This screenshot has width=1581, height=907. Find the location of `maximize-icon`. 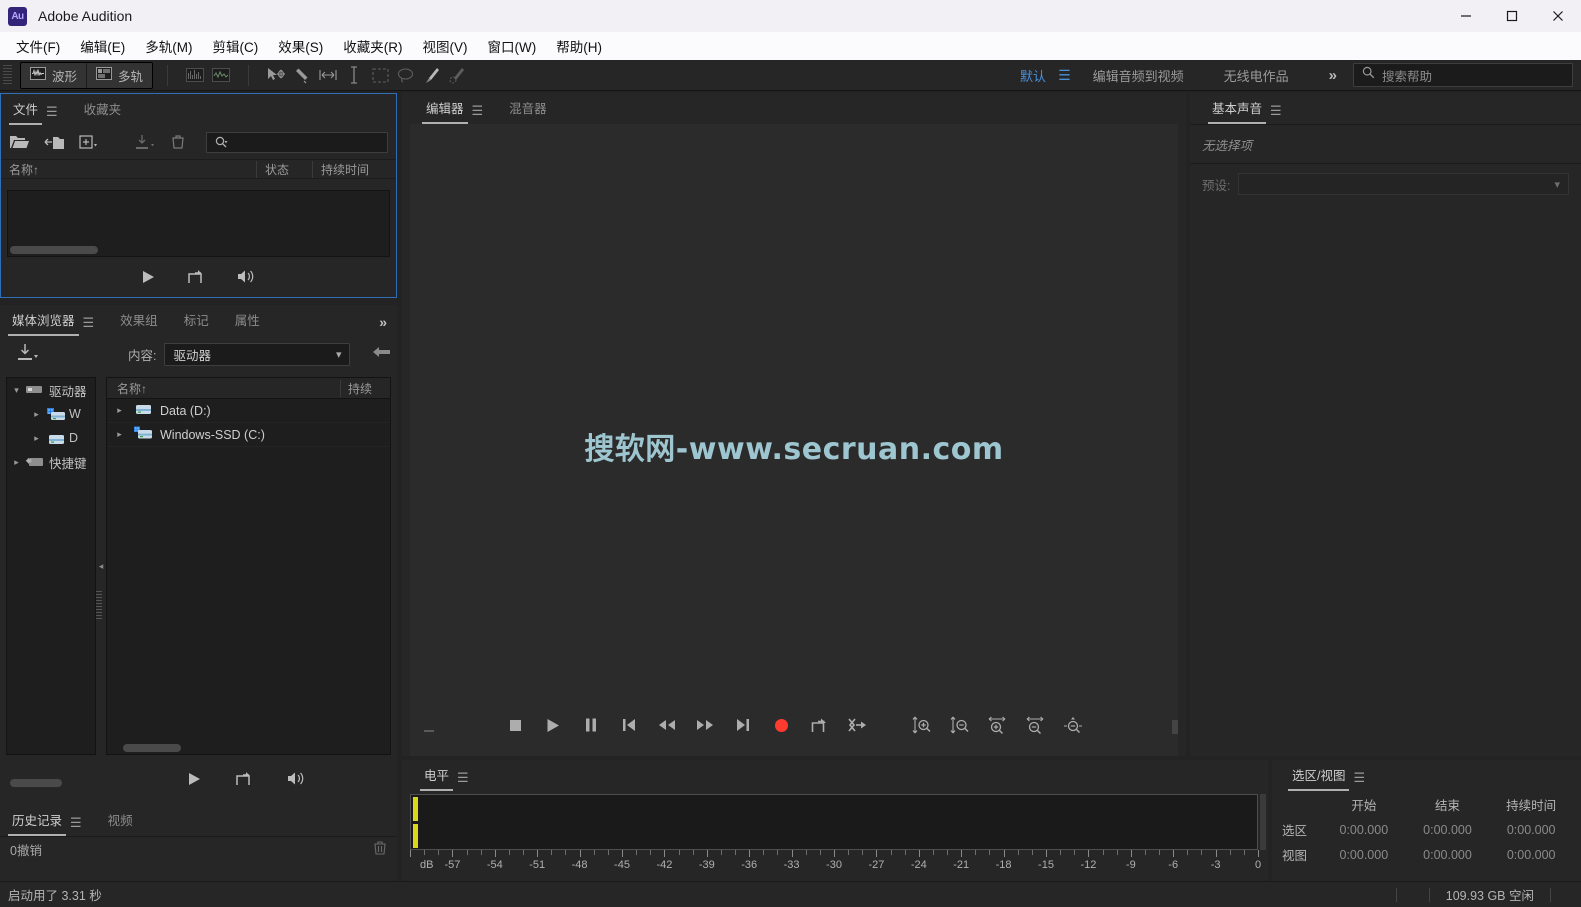

maximize-icon is located at coordinates (1512, 16).